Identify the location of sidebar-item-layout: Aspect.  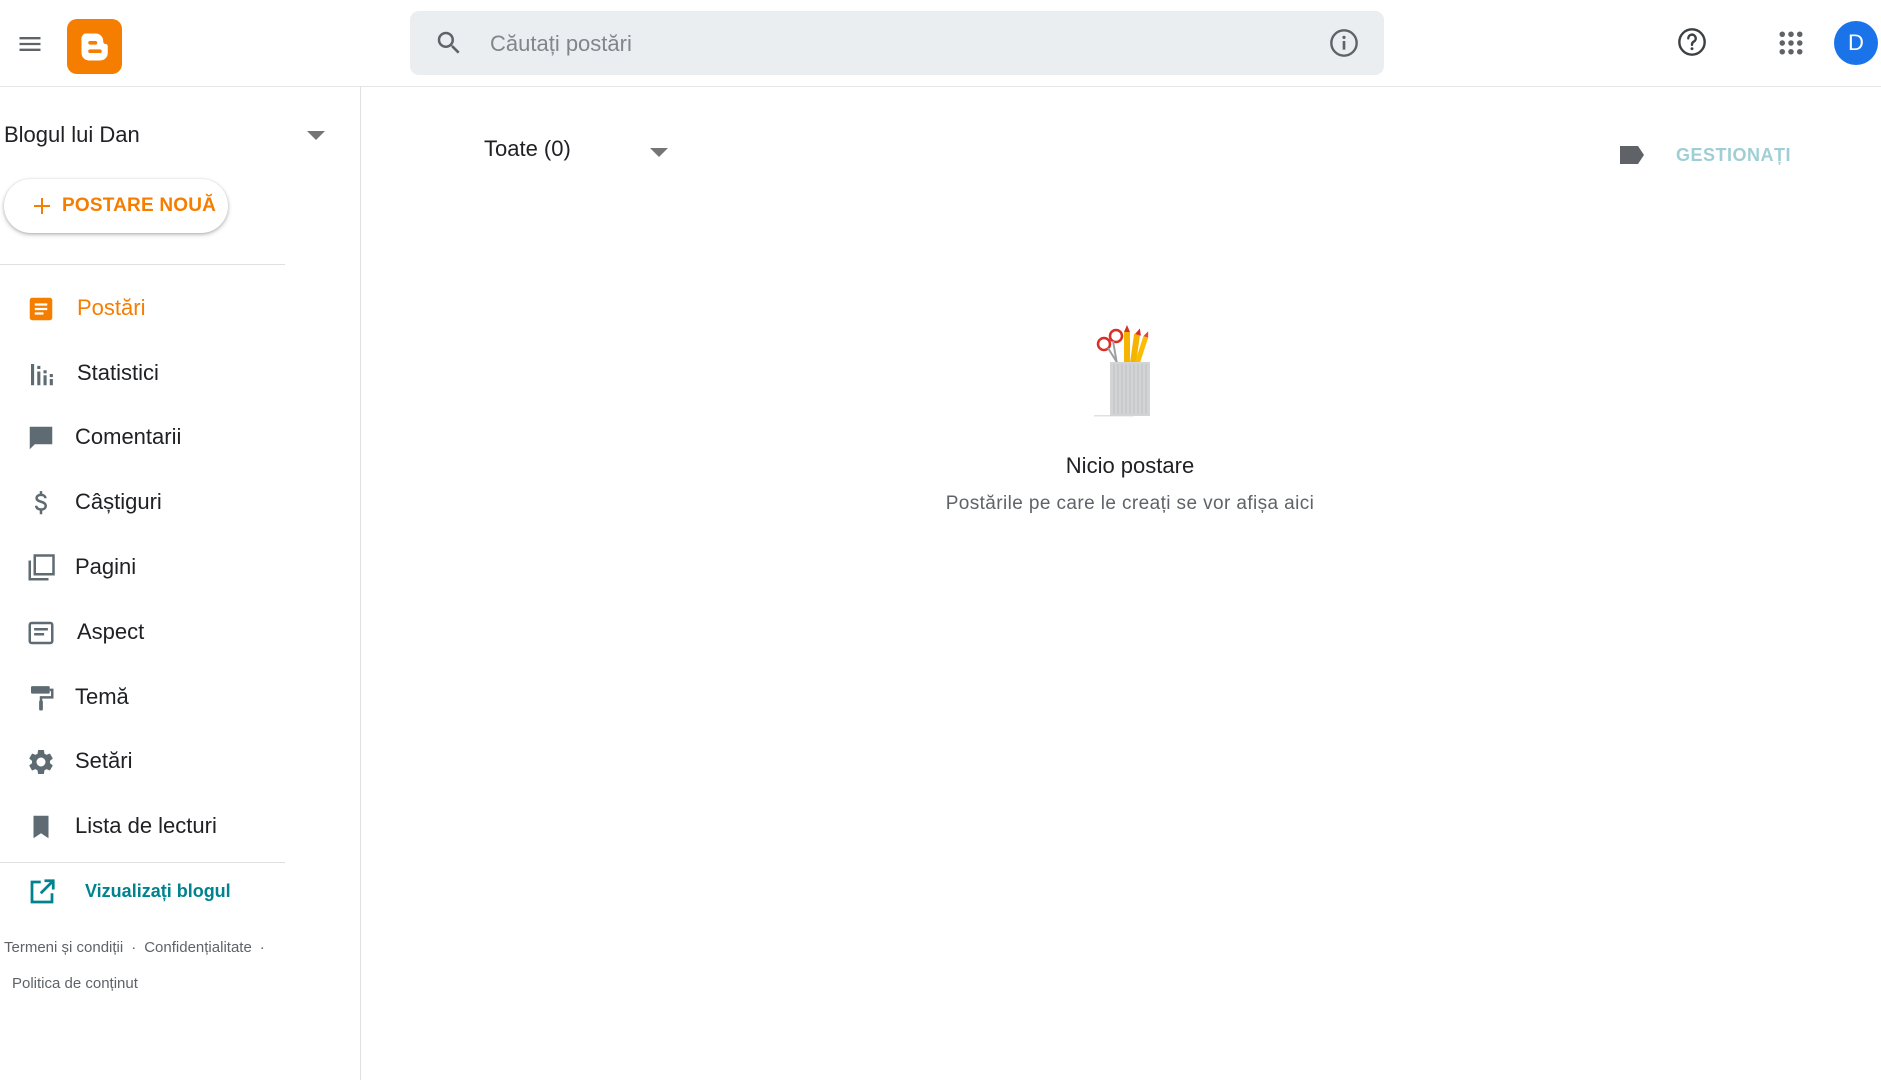
(142, 632).